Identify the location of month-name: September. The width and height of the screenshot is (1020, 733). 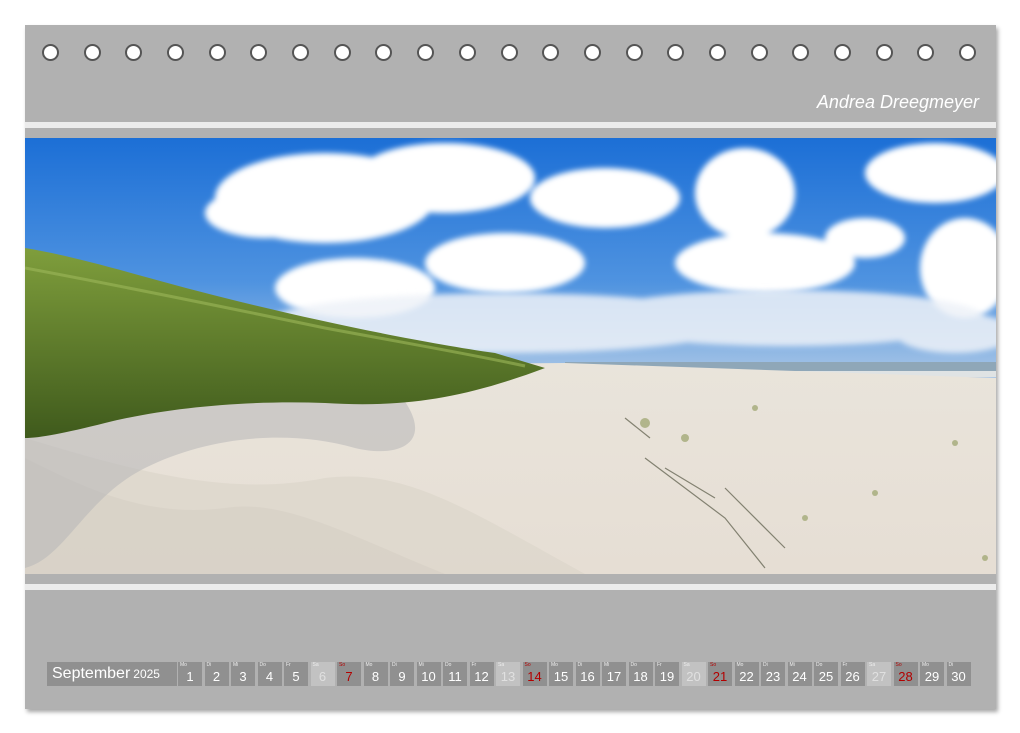
(91, 673).